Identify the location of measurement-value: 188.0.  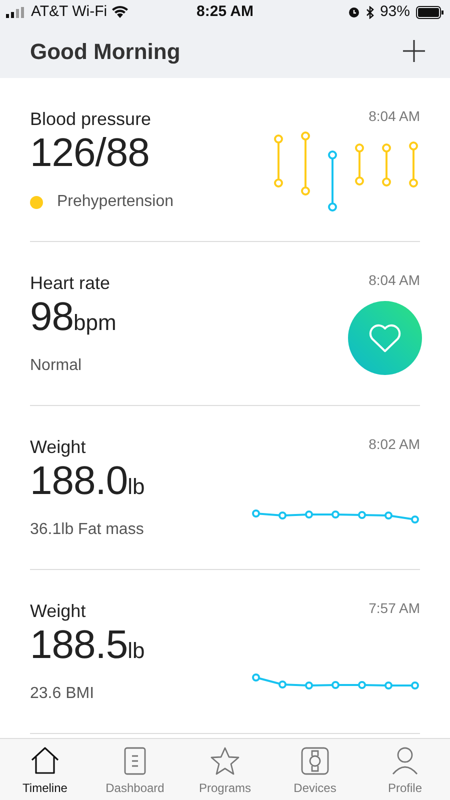
(79, 481).